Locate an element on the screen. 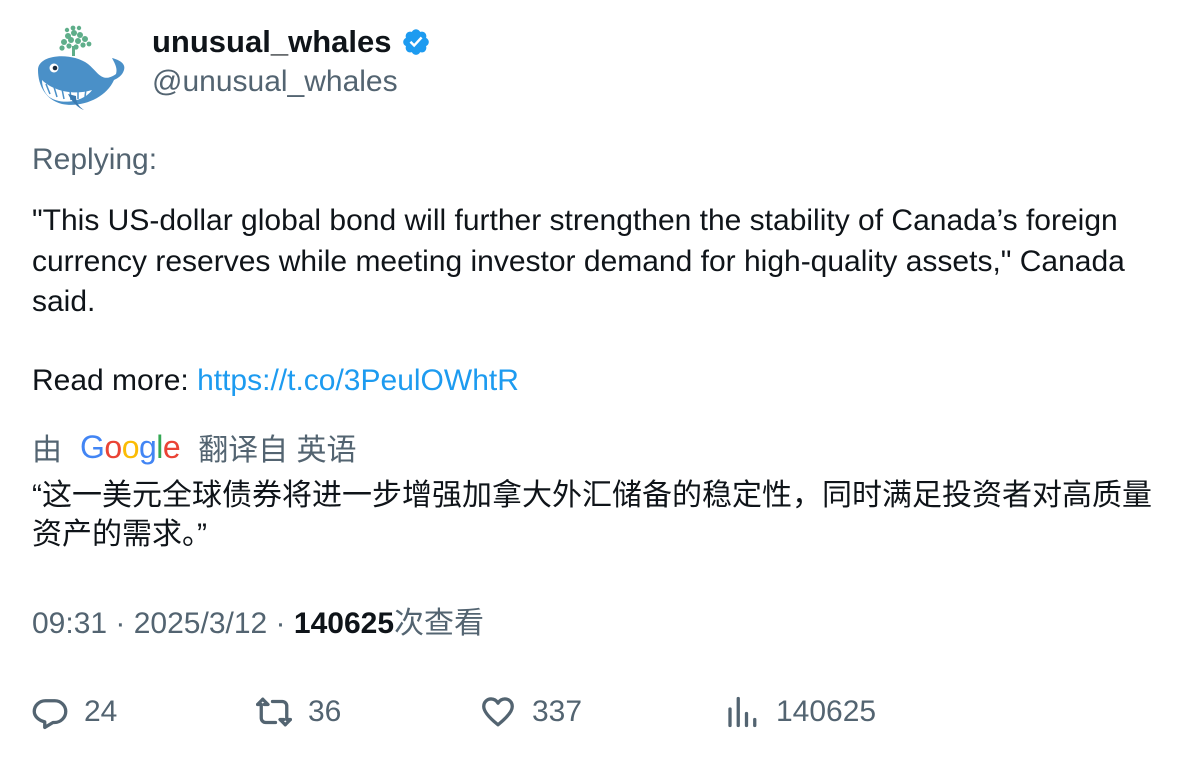 This screenshot has height=758, width=1196. read-more-label: Read more: is located at coordinates (115, 380).